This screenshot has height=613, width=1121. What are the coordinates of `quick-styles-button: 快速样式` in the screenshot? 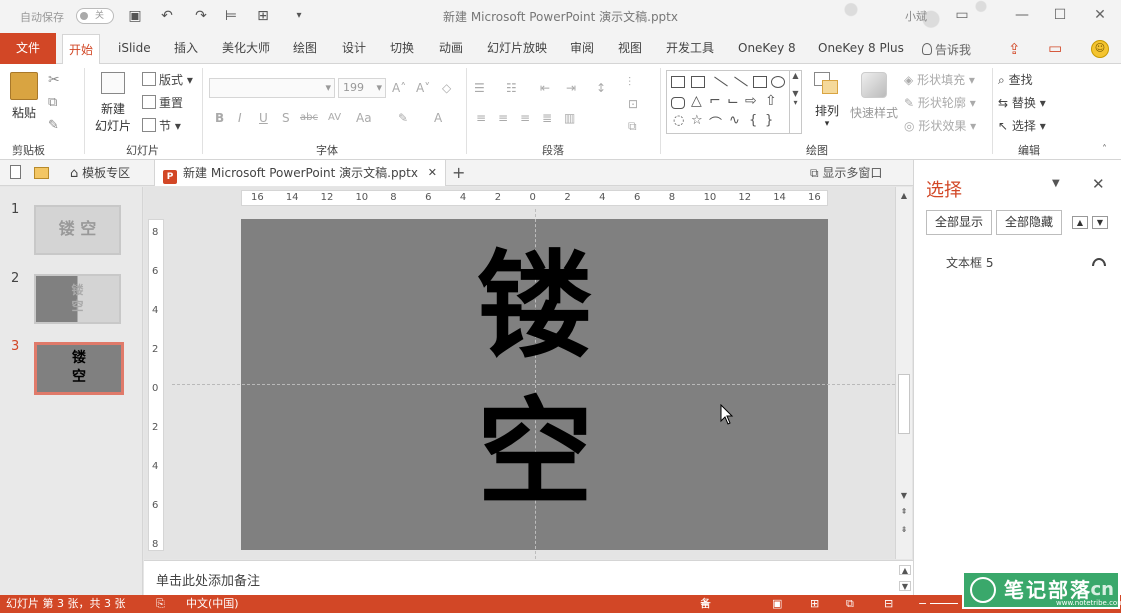 It's located at (874, 96).